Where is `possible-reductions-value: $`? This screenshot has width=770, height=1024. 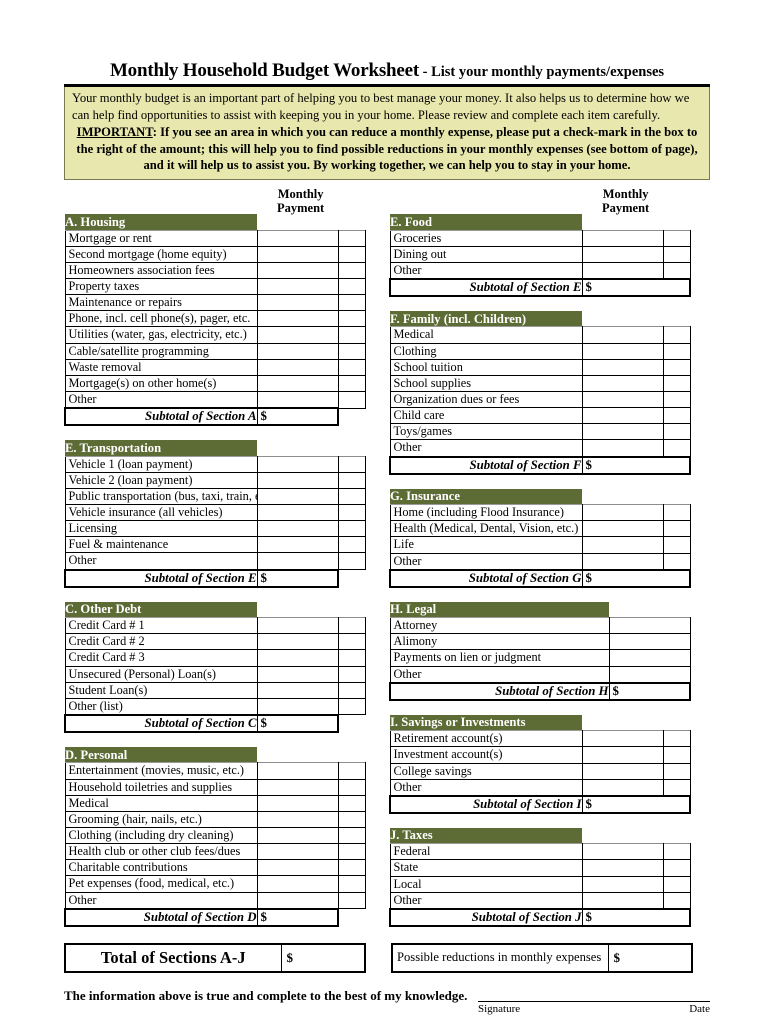
possible-reductions-value: $ is located at coordinates (650, 957).